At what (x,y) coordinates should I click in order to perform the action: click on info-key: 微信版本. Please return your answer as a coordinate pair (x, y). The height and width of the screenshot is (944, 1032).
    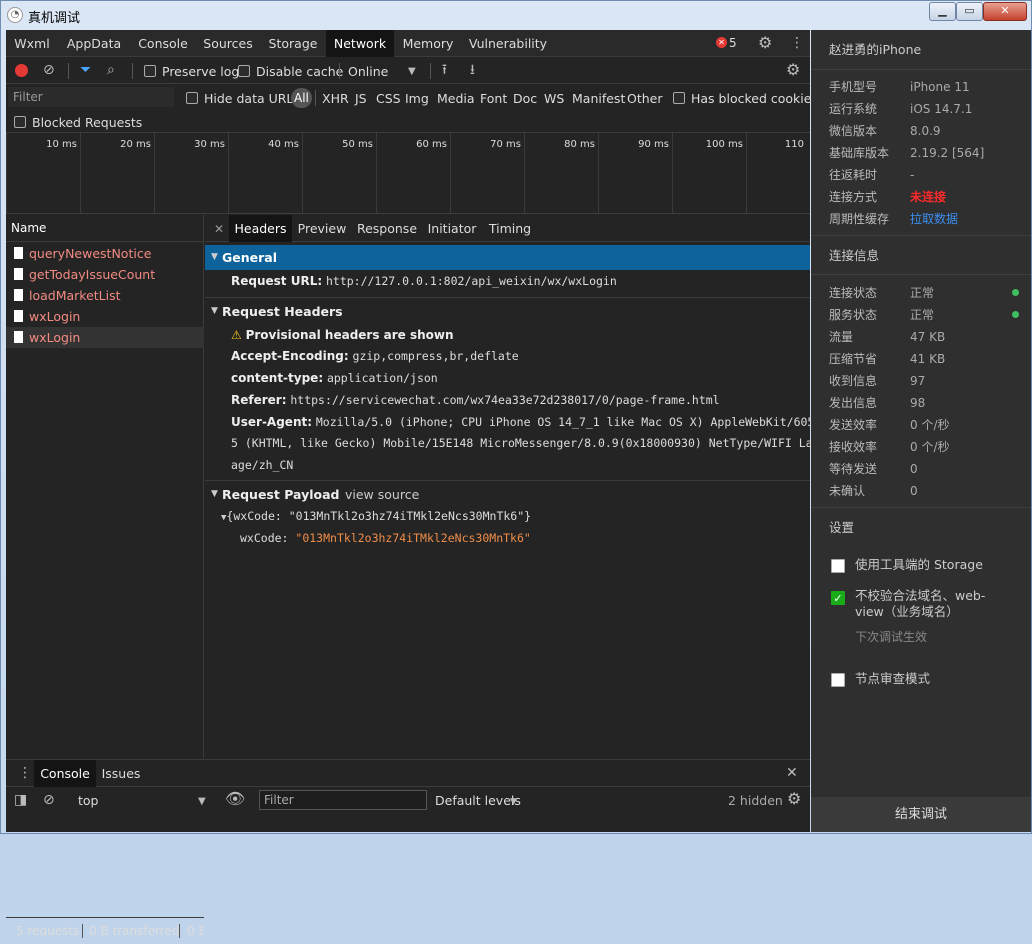
    Looking at the image, I should click on (853, 131).